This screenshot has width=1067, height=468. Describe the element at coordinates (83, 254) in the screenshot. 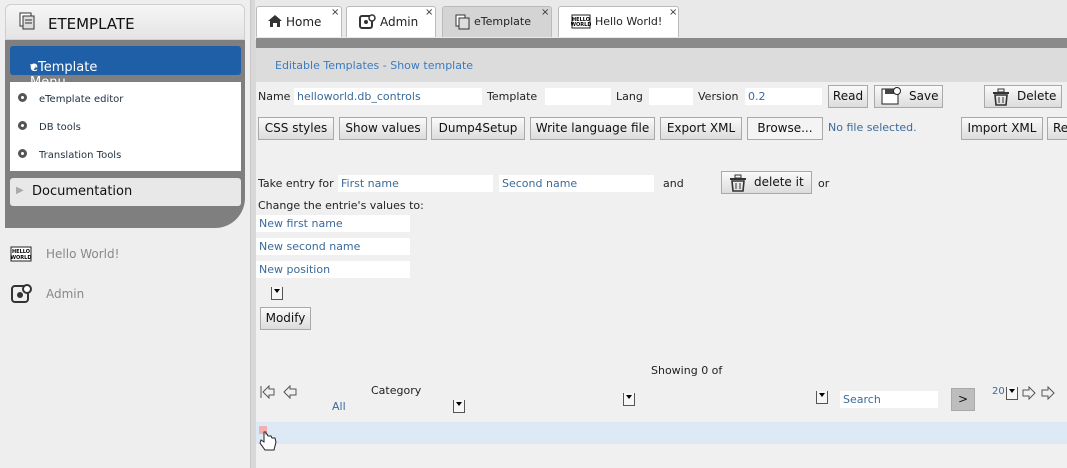

I see `app-label: Hello World!` at that location.